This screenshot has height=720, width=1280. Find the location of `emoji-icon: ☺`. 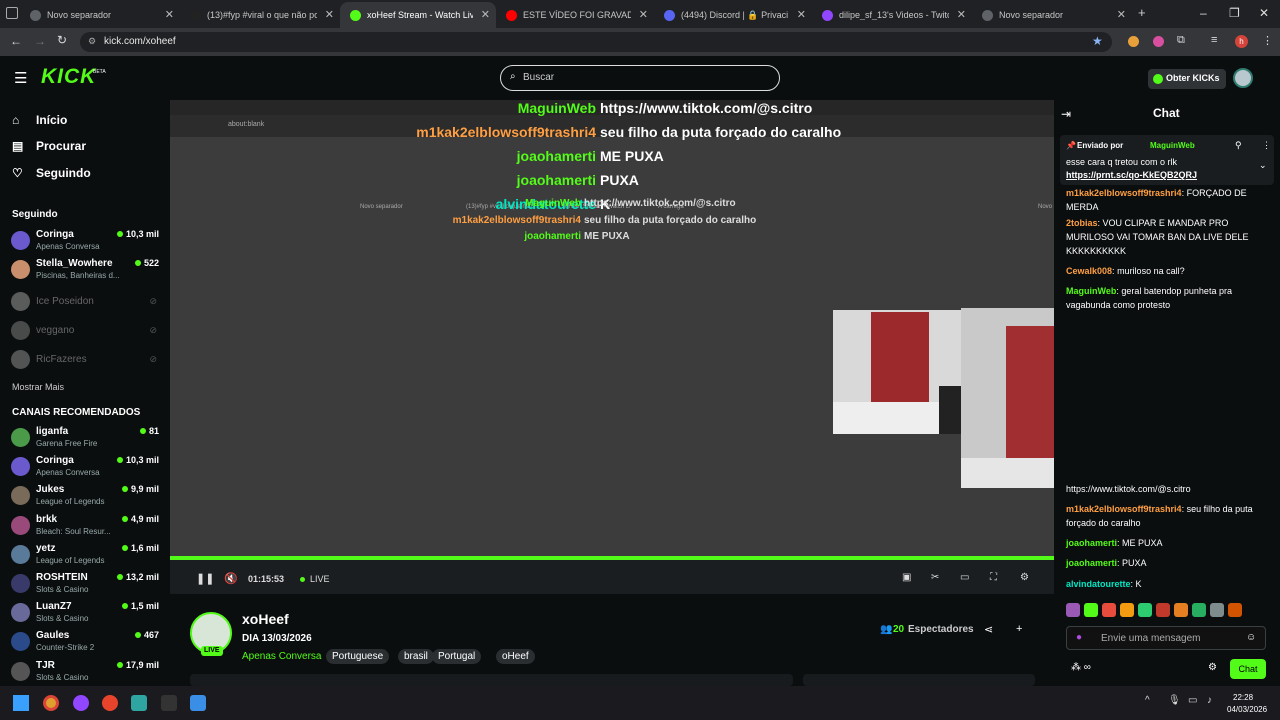

emoji-icon: ☺ is located at coordinates (1251, 637).